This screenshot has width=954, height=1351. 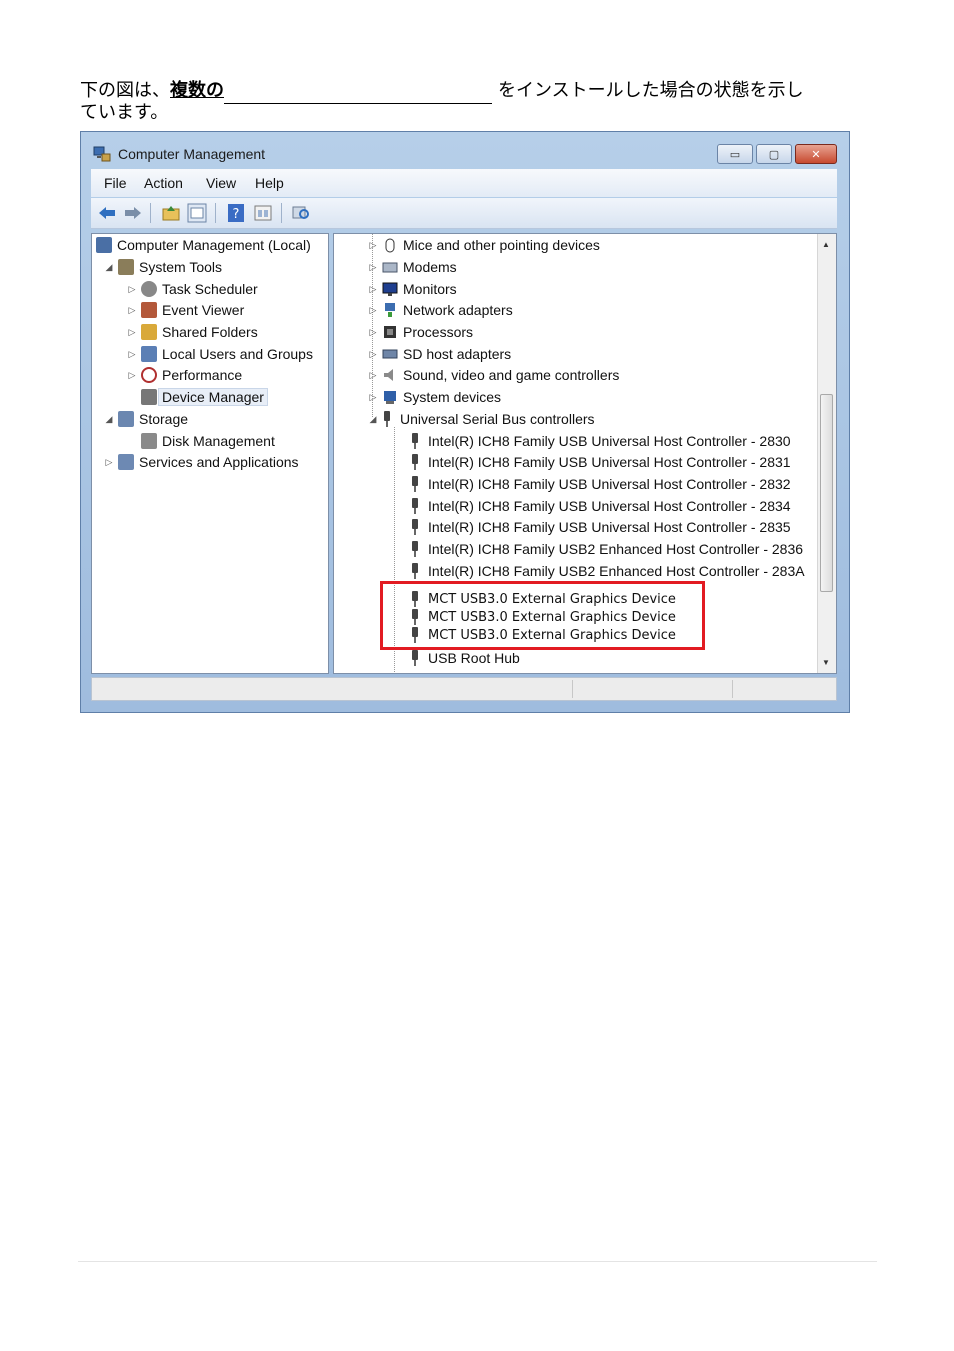 I want to click on close-button: ✕, so click(x=816, y=154).